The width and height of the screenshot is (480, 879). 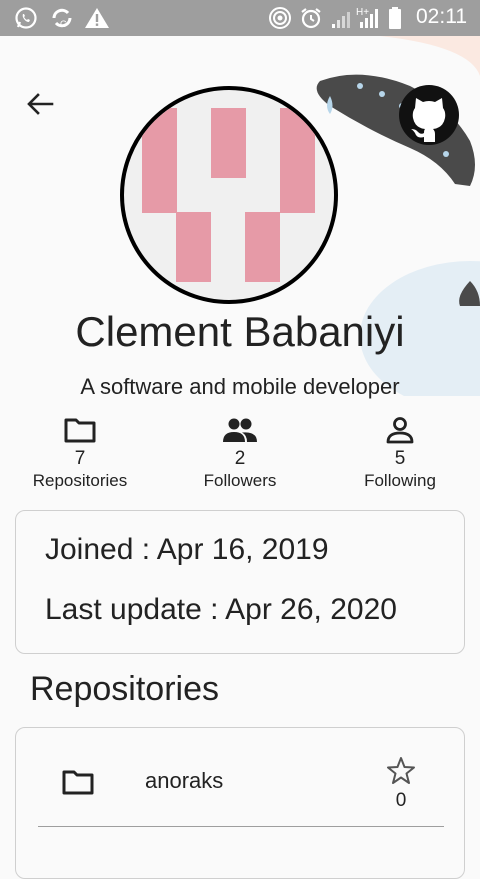 I want to click on mobile-data-signal-icon: H+, so click(x=367, y=17).